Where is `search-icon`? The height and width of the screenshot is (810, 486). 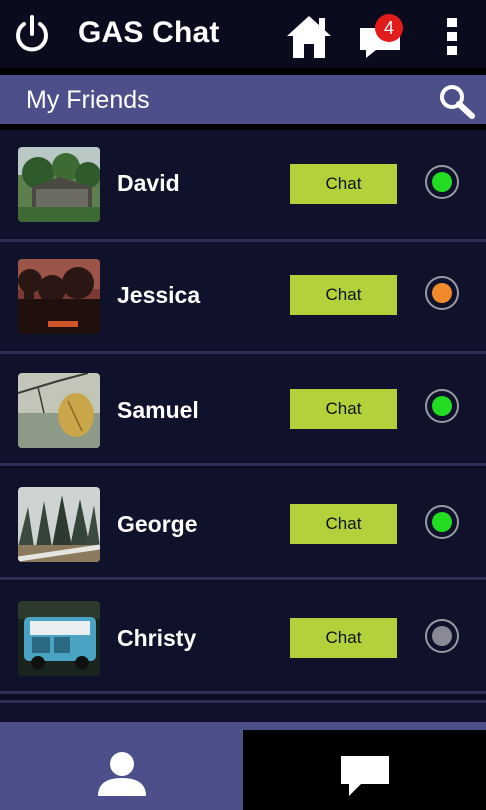
search-icon is located at coordinates (457, 102).